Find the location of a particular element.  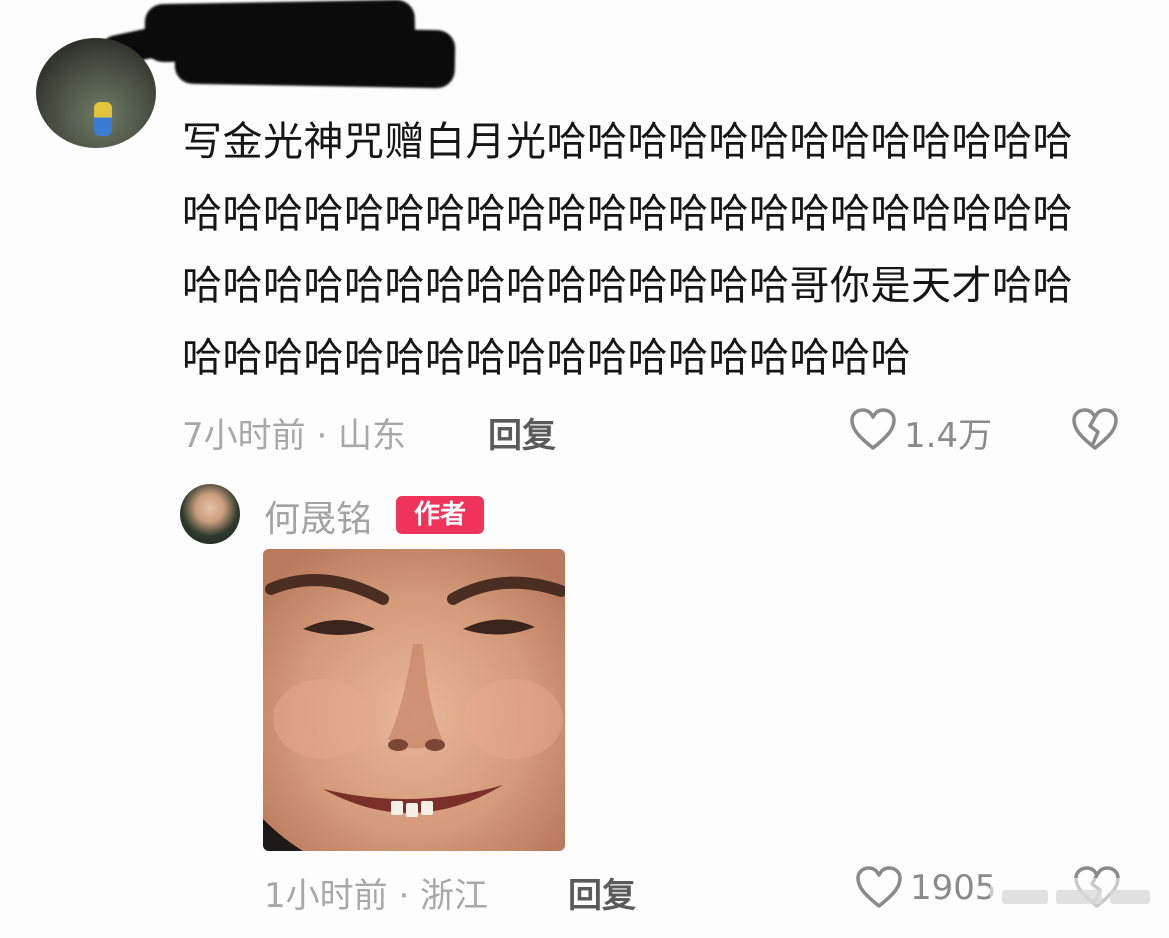

comment-time-location: 7小时前 · 山东 is located at coordinates (294, 436).